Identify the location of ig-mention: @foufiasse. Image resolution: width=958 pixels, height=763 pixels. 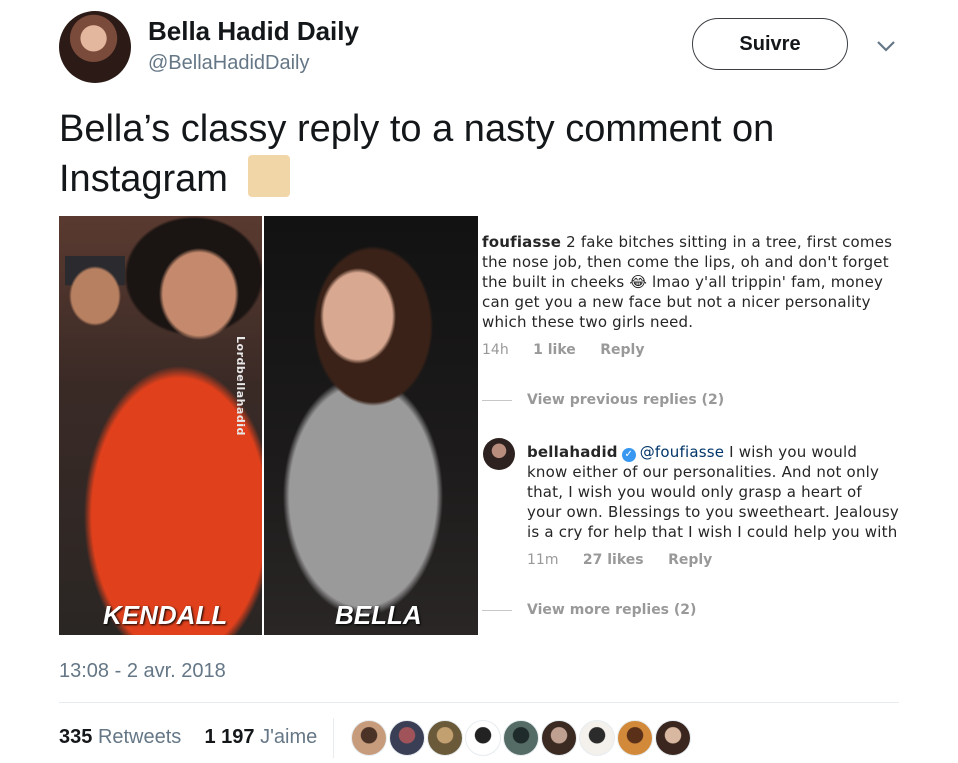
(682, 452).